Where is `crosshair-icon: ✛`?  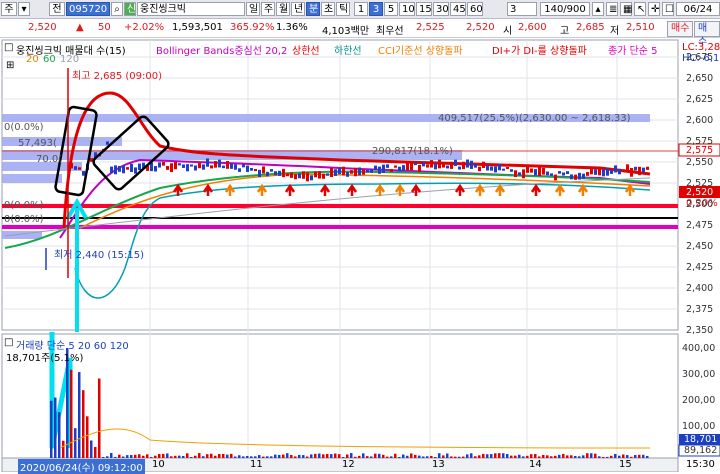
crosshair-icon: ✛ is located at coordinates (654, 9).